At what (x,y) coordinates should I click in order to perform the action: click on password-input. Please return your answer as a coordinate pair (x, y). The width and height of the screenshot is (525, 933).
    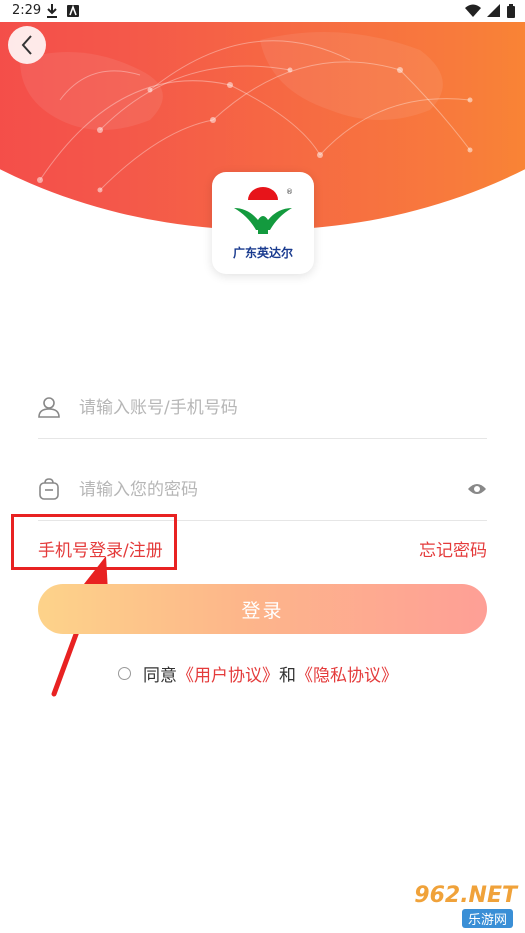
    Looking at the image, I should click on (259, 490).